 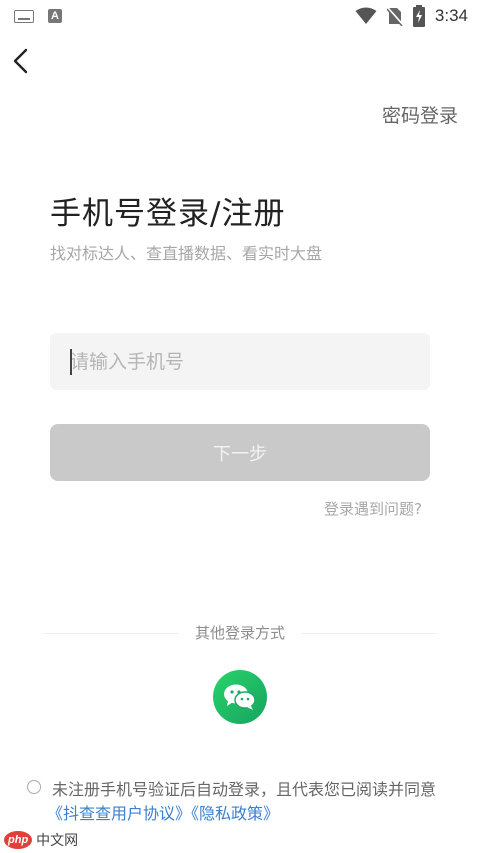 What do you see at coordinates (235, 813) in the screenshot?
I see `privacy-policy-link: 《隐私政策》` at bounding box center [235, 813].